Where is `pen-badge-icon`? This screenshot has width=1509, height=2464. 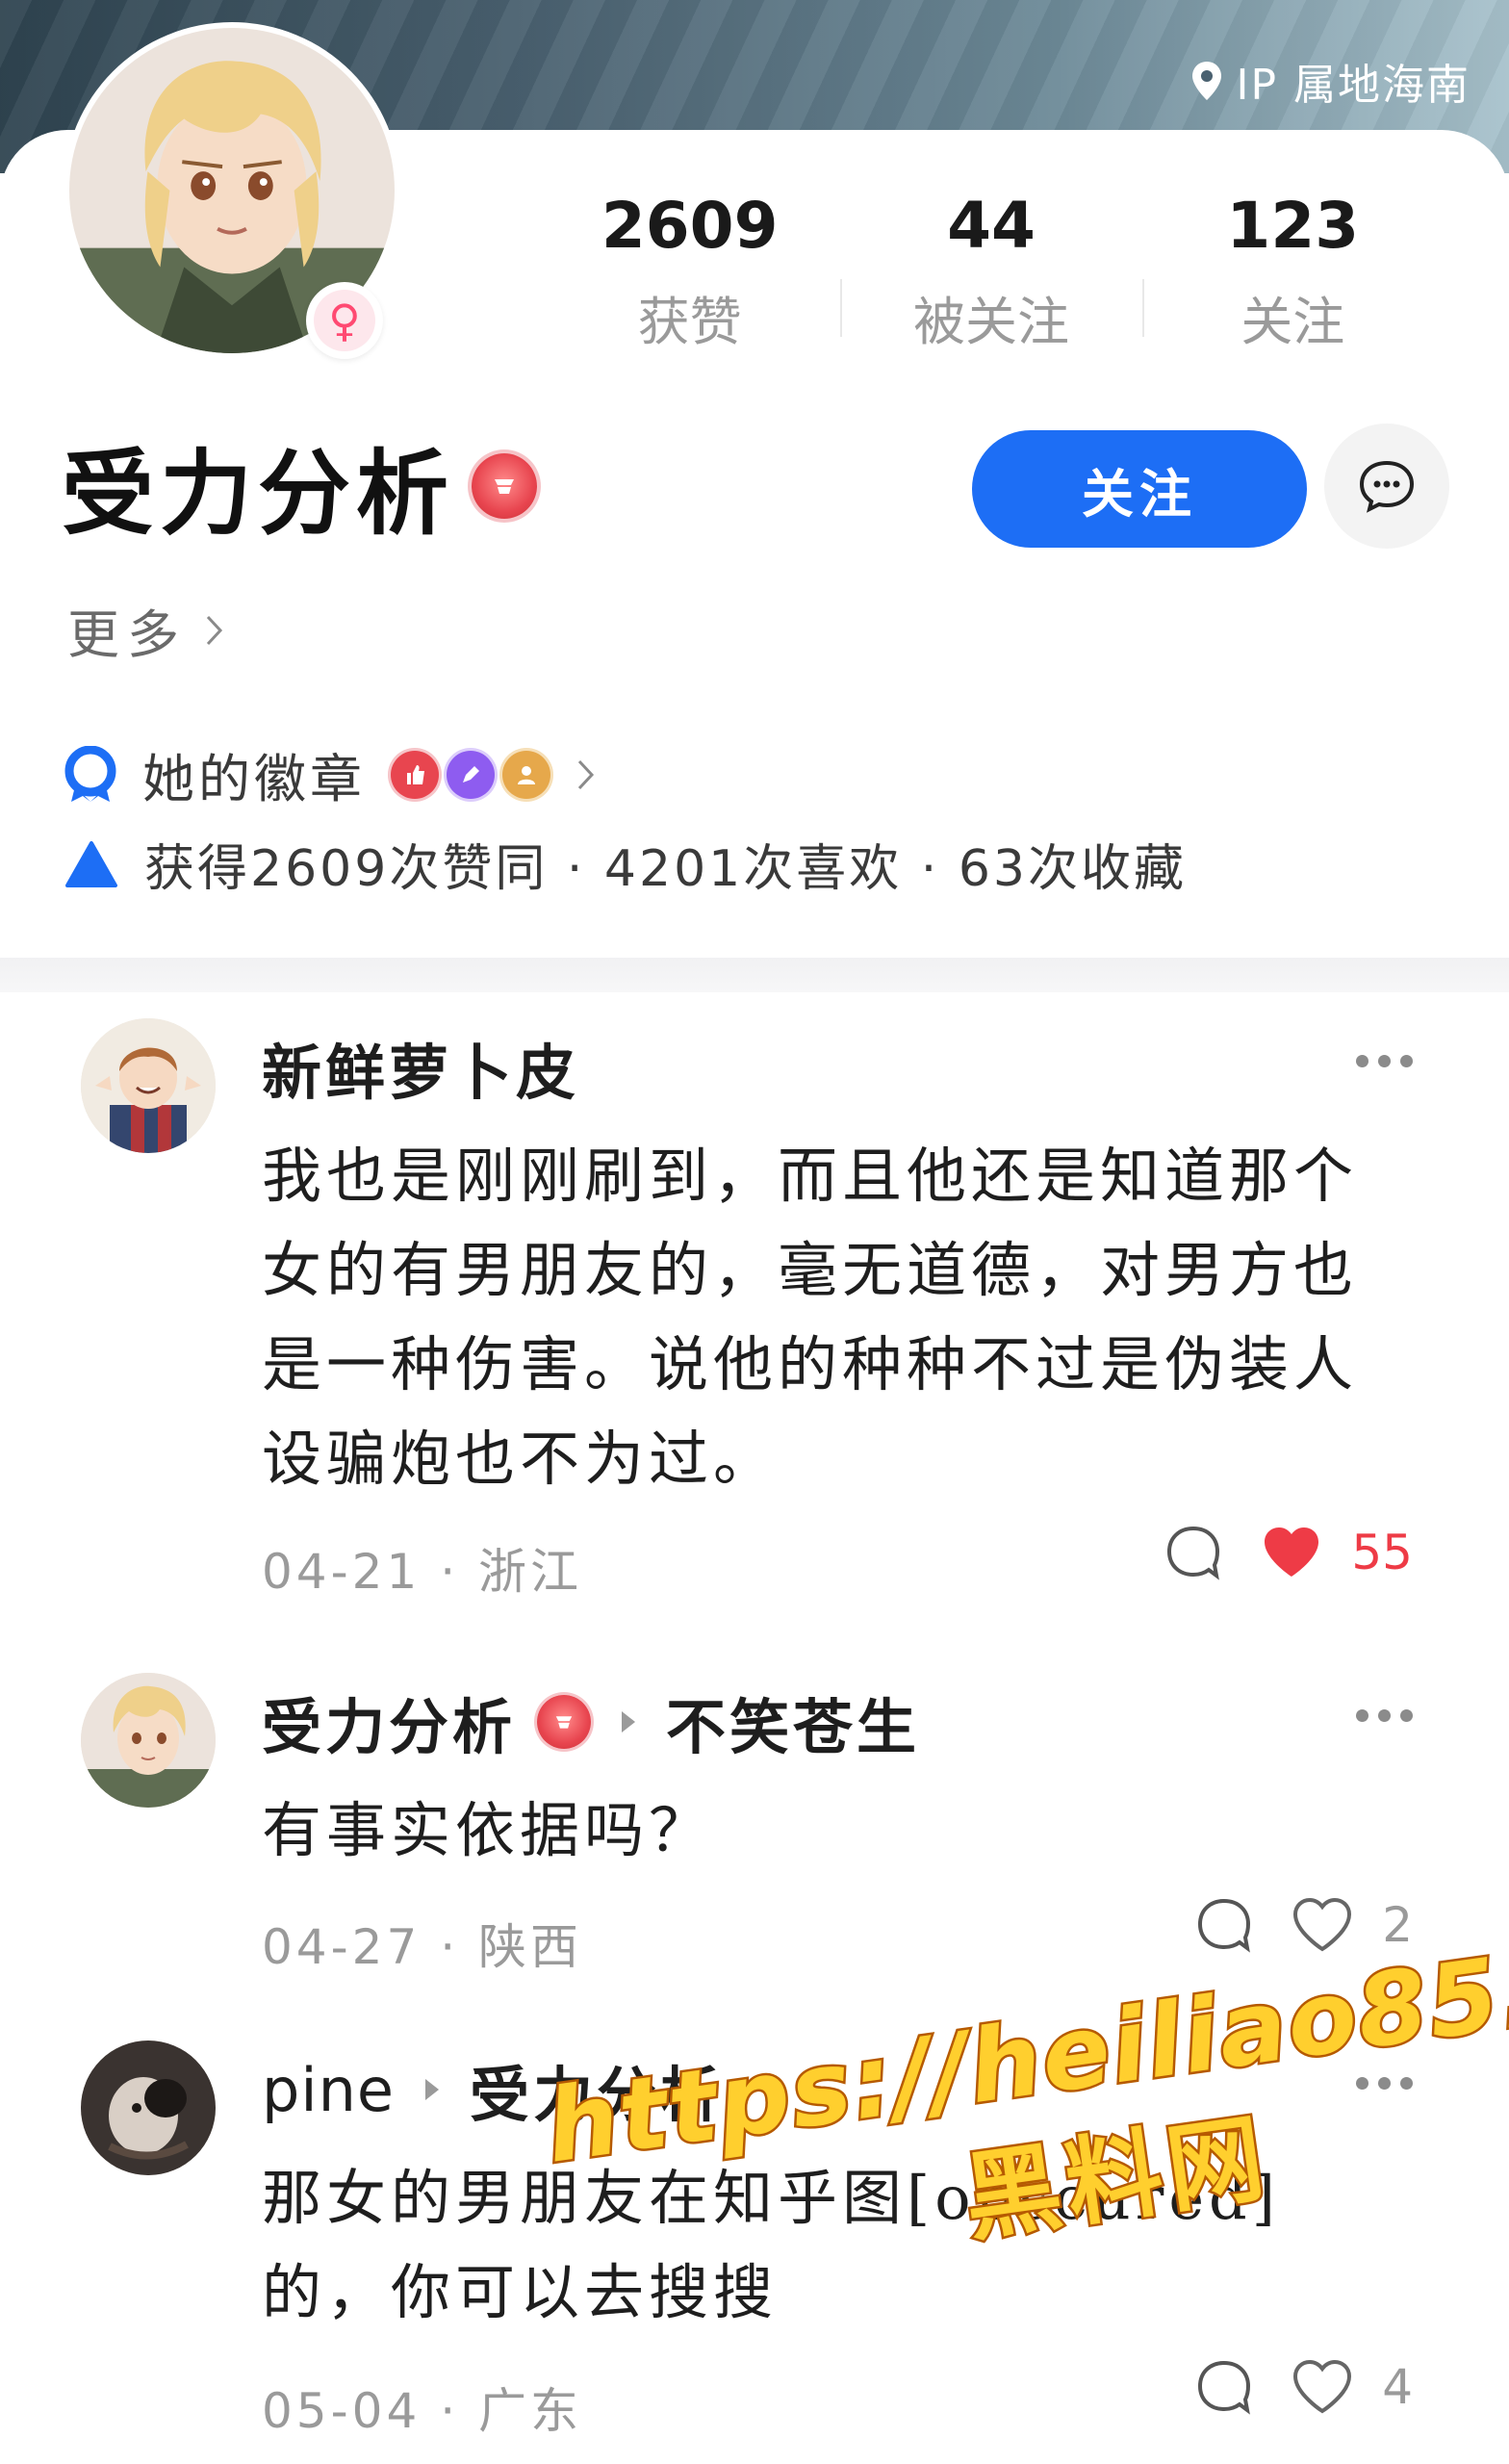 pen-badge-icon is located at coordinates (471, 774).